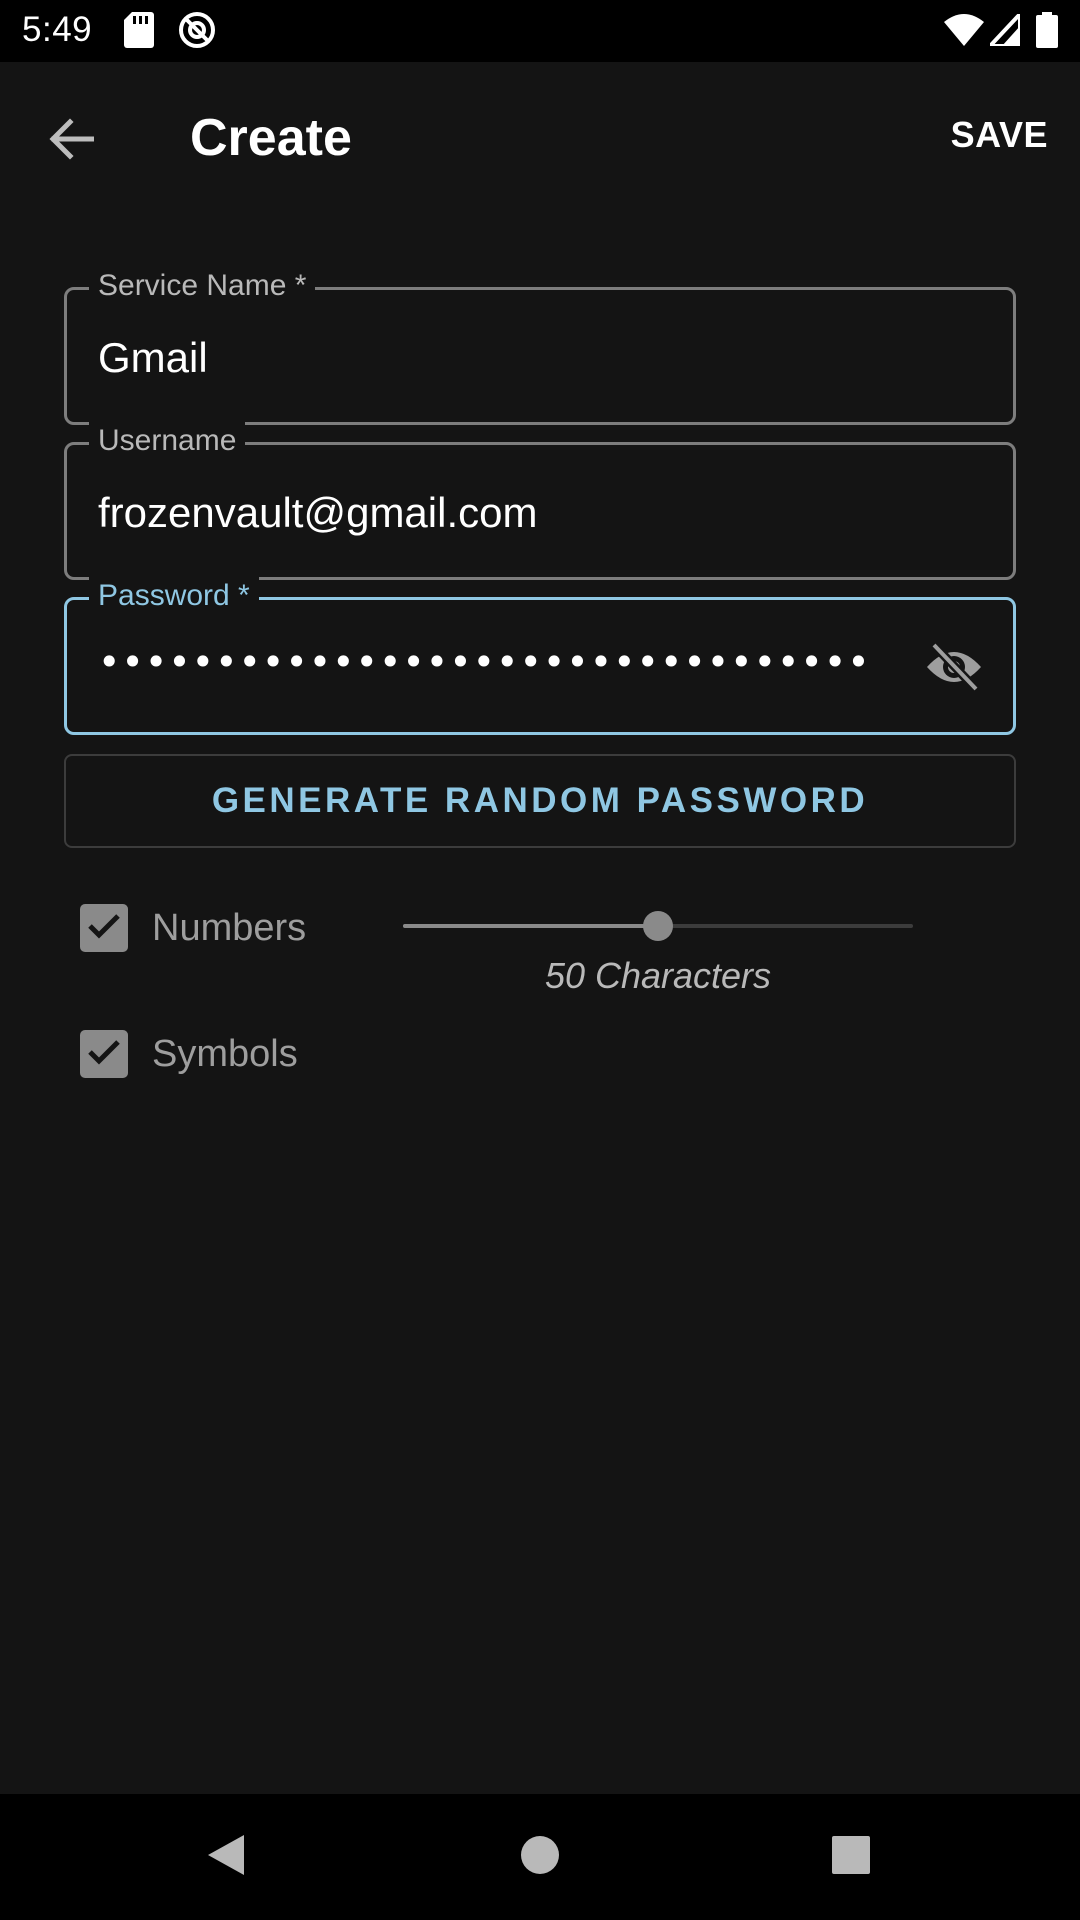 Image resolution: width=1080 pixels, height=1920 pixels. I want to click on arrow-back-icon, so click(71, 141).